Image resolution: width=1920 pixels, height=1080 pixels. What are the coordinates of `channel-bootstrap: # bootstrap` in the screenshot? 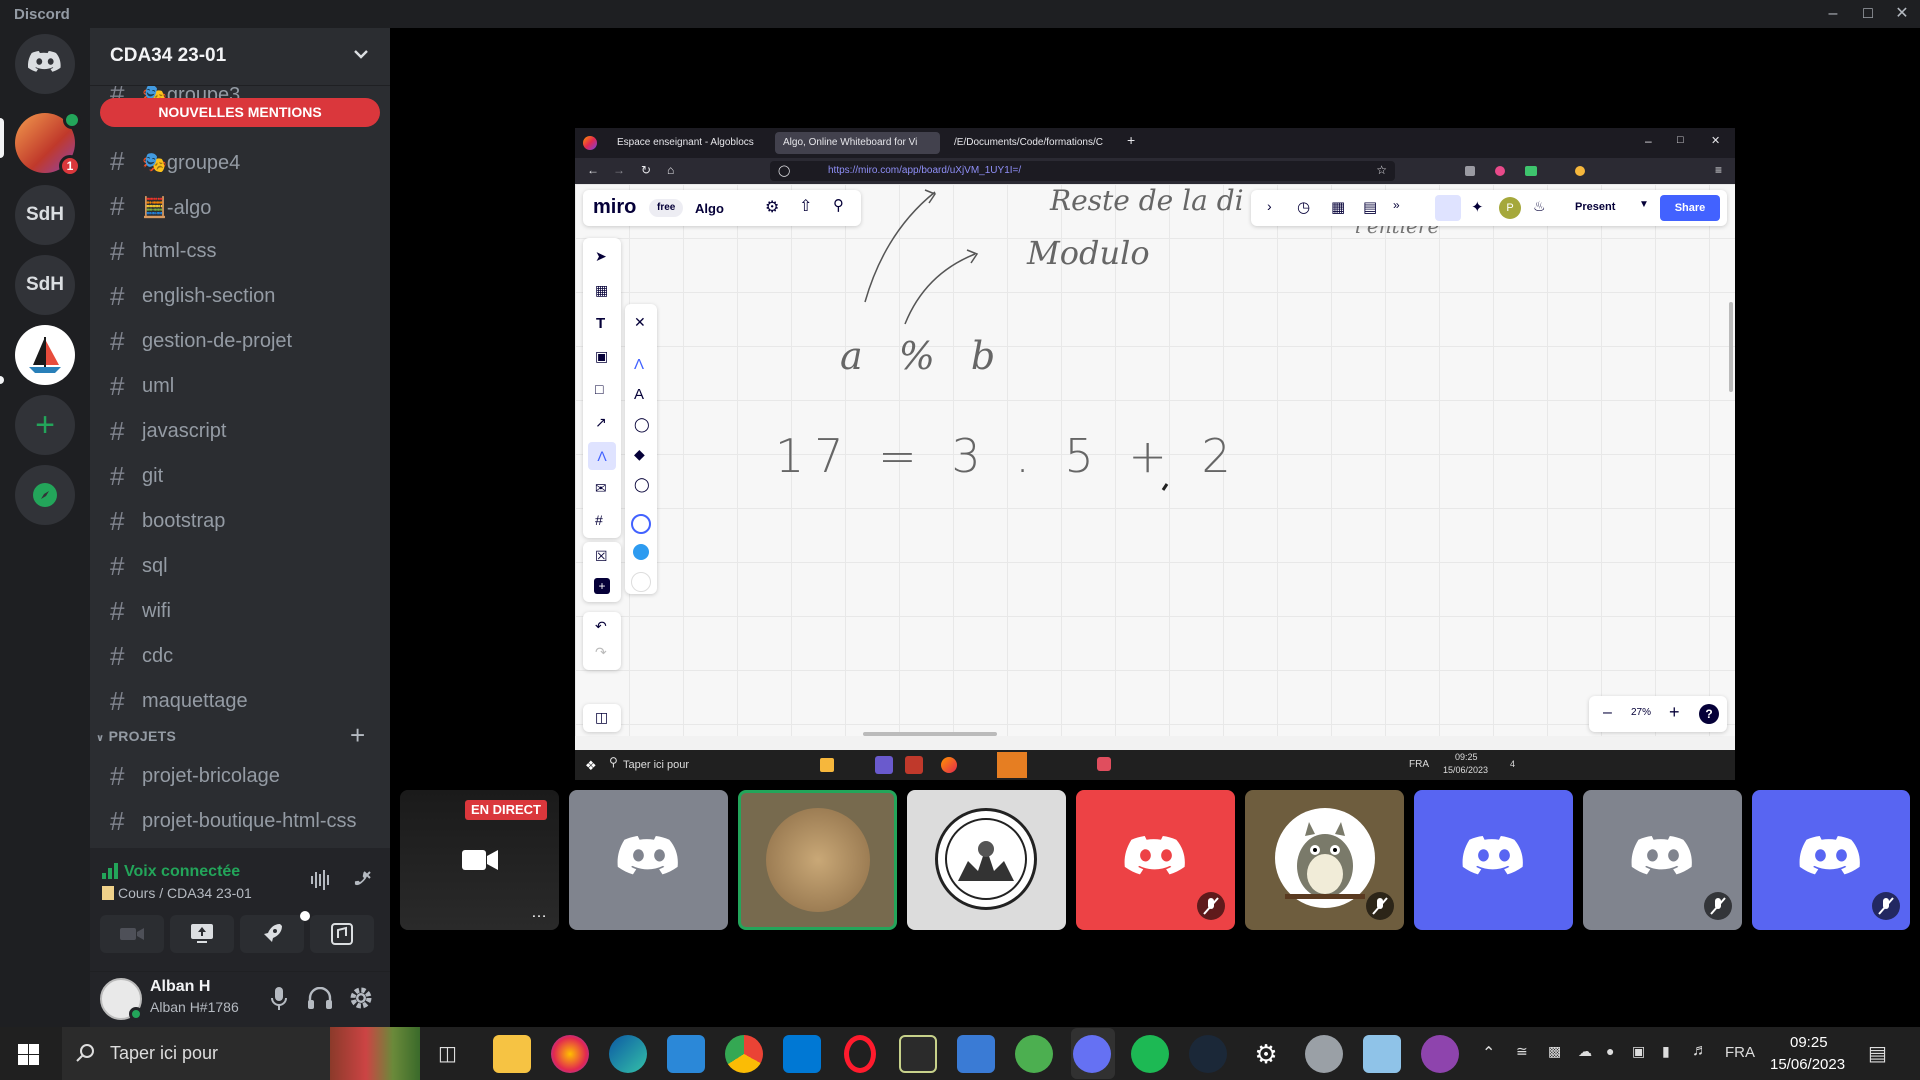 It's located at (240, 521).